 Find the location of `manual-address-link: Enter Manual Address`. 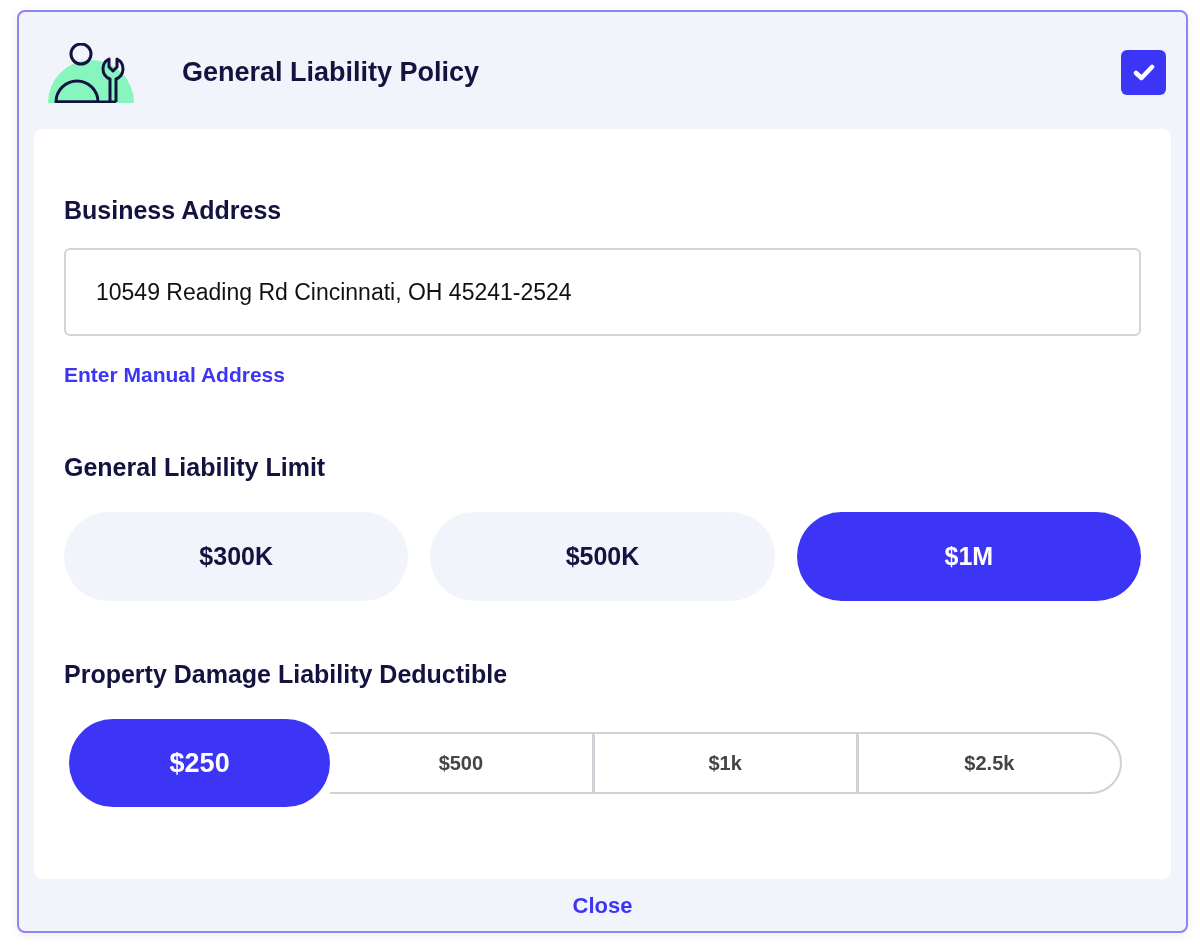

manual-address-link: Enter Manual Address is located at coordinates (174, 375).